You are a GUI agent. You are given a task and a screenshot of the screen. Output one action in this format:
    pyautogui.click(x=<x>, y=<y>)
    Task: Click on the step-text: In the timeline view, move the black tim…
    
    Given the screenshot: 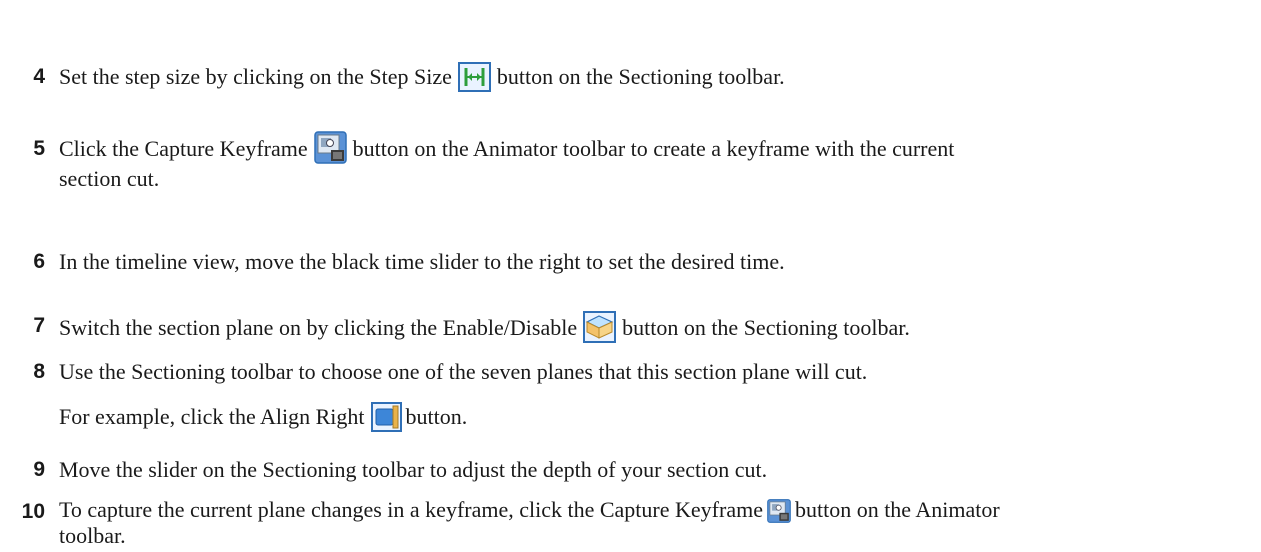 What is the action you would take?
    pyautogui.click(x=422, y=261)
    